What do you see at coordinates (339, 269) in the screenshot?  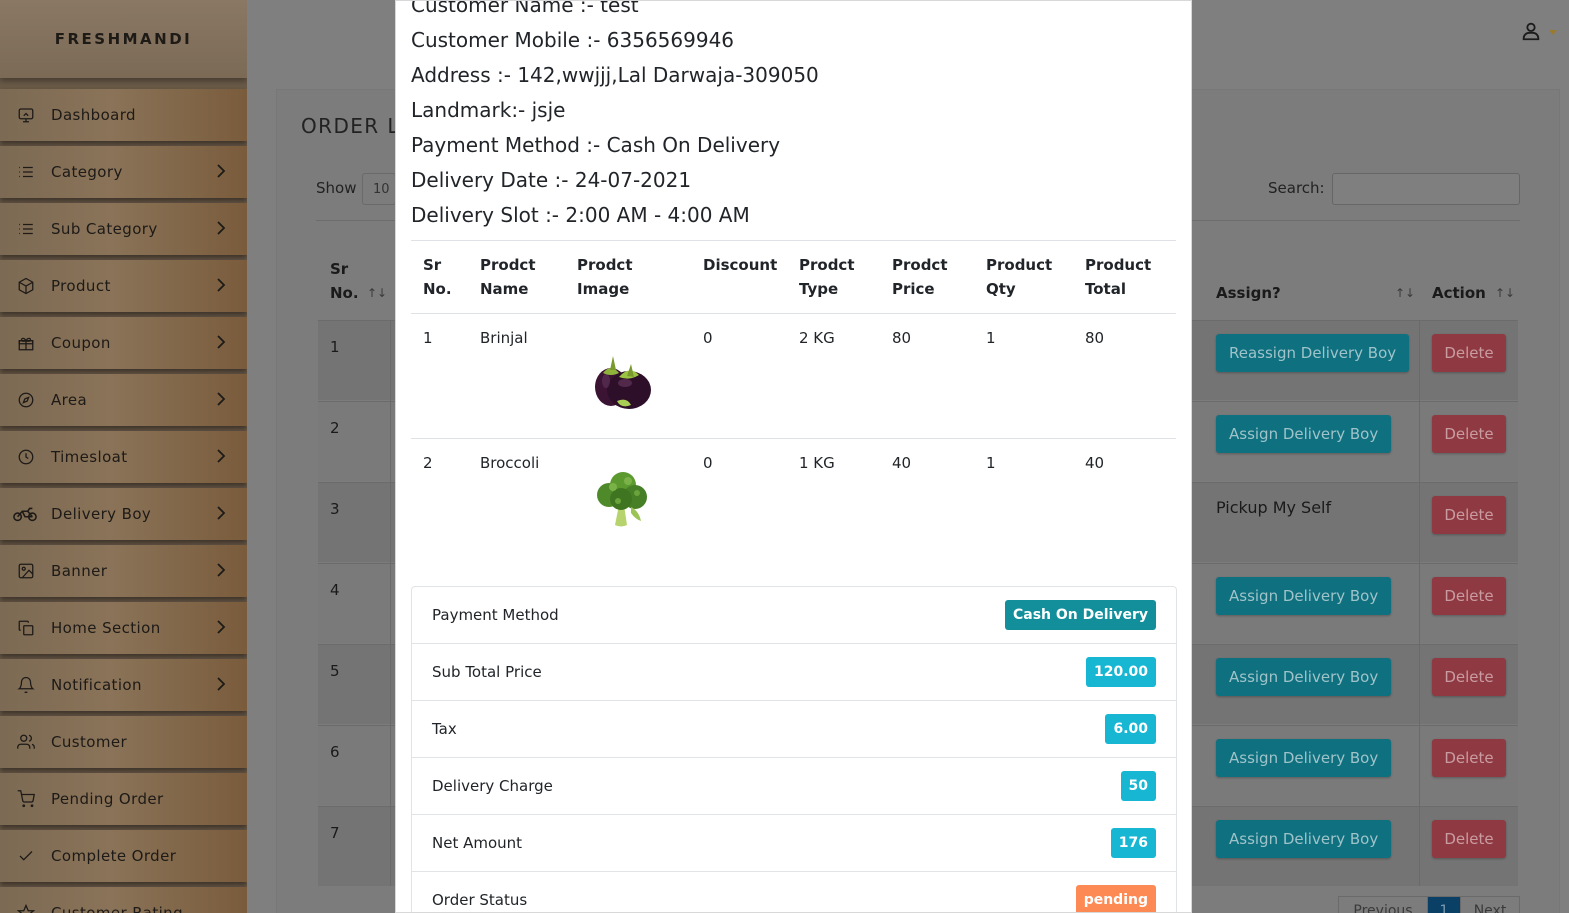 I see `column-header-sr: Sr` at bounding box center [339, 269].